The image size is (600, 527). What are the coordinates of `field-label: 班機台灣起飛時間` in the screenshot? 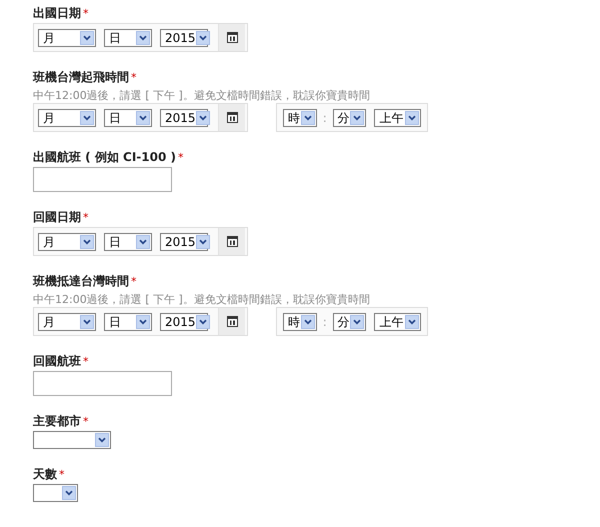 It's located at (81, 77).